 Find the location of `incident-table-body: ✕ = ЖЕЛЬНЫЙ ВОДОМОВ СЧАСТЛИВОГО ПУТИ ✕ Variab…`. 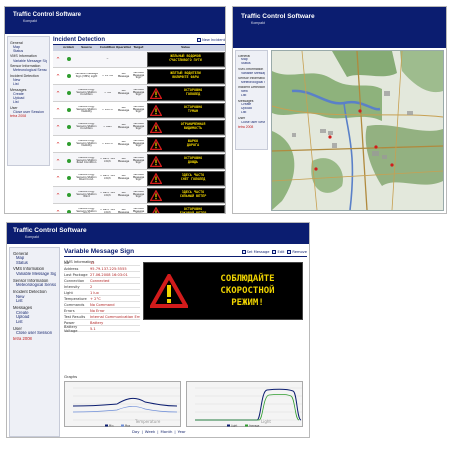

incident-table-body: ✕ = ЖЕЛЬНЫЙ ВОДОМОВ СЧАСТЛИВОГО ПУТИ ✕ Variab… is located at coordinates (139, 132).